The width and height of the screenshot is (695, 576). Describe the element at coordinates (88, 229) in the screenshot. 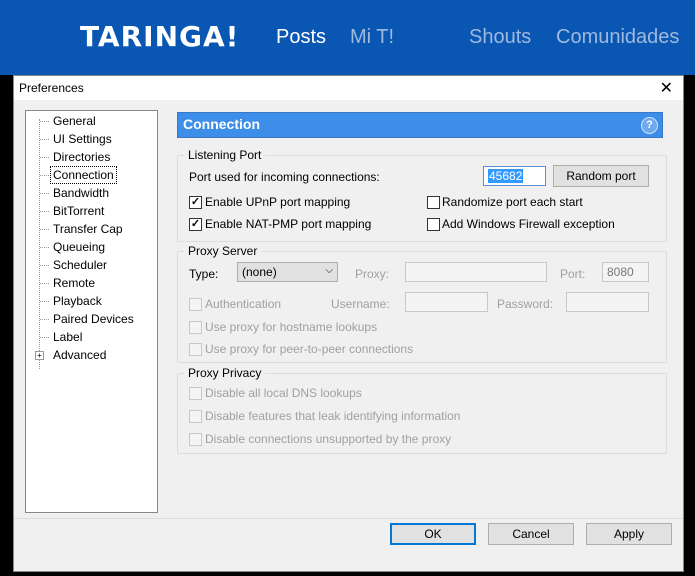

I see `tree-item-transfer-cap: Transfer Cap` at that location.